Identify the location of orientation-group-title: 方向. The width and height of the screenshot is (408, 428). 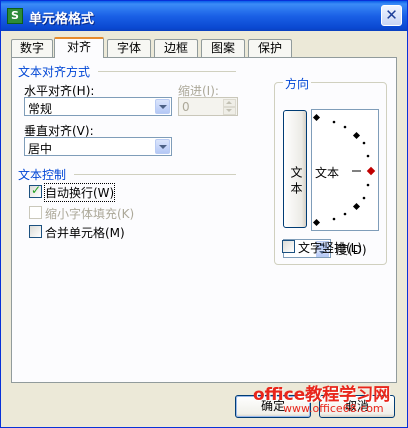
(297, 83).